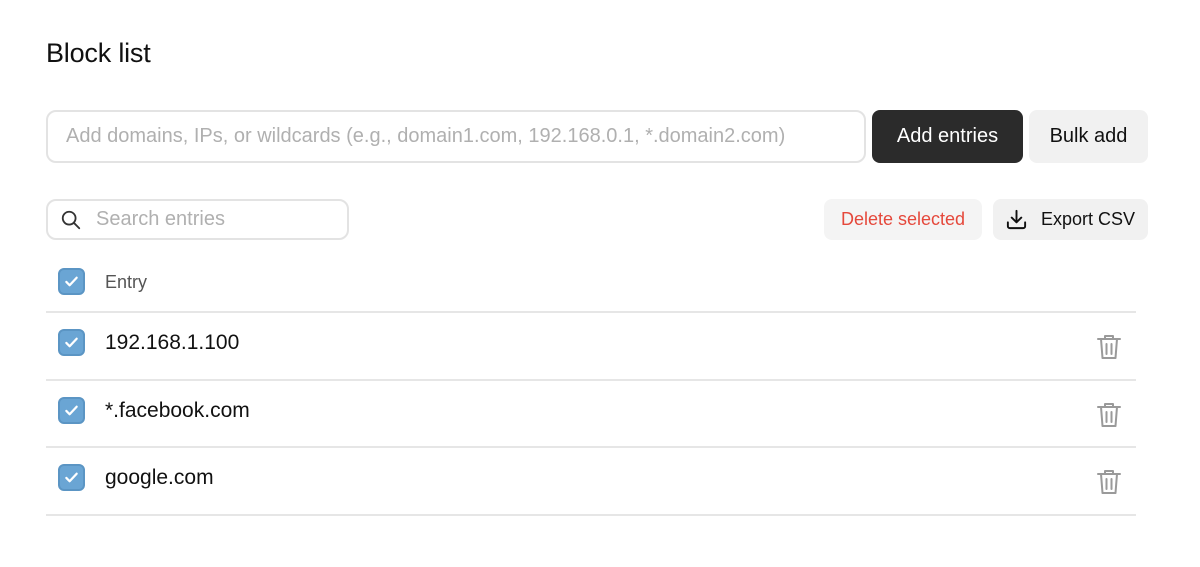 The width and height of the screenshot is (1200, 567). Describe the element at coordinates (456, 136) in the screenshot. I see `add-entries-input` at that location.